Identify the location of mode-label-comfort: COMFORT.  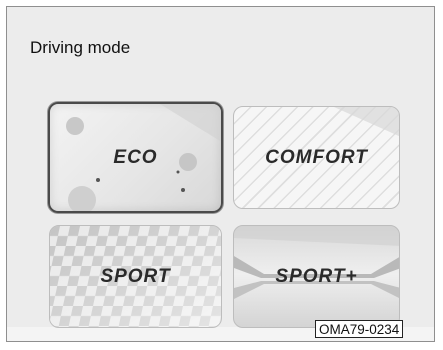
(316, 157).